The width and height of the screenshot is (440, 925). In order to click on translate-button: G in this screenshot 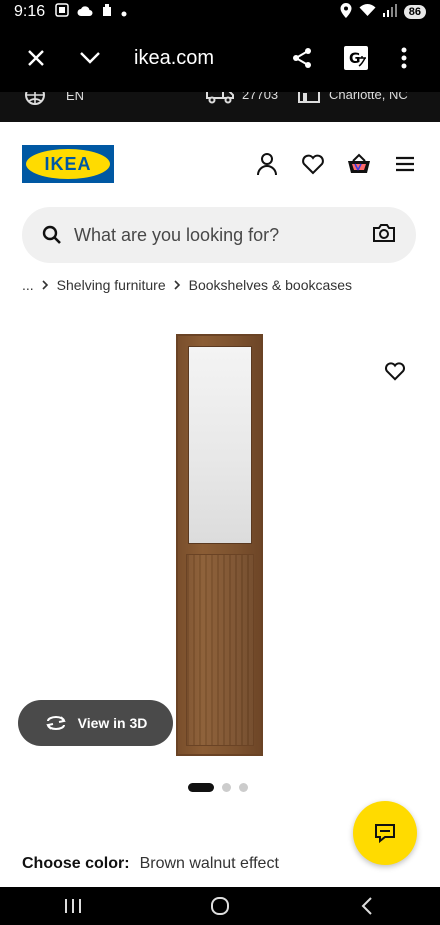, I will do `click(356, 58)`.